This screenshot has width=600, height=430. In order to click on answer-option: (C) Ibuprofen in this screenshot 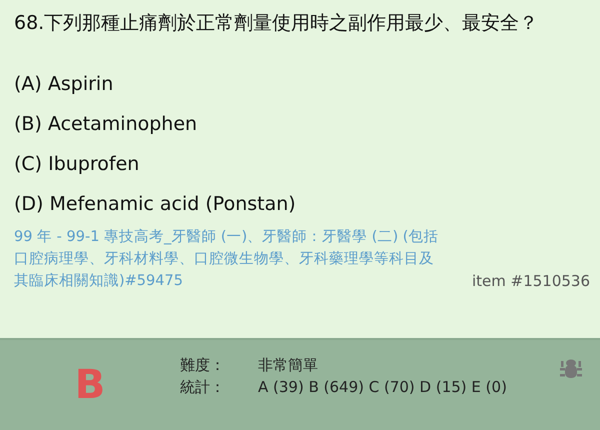, I will do `click(302, 164)`.